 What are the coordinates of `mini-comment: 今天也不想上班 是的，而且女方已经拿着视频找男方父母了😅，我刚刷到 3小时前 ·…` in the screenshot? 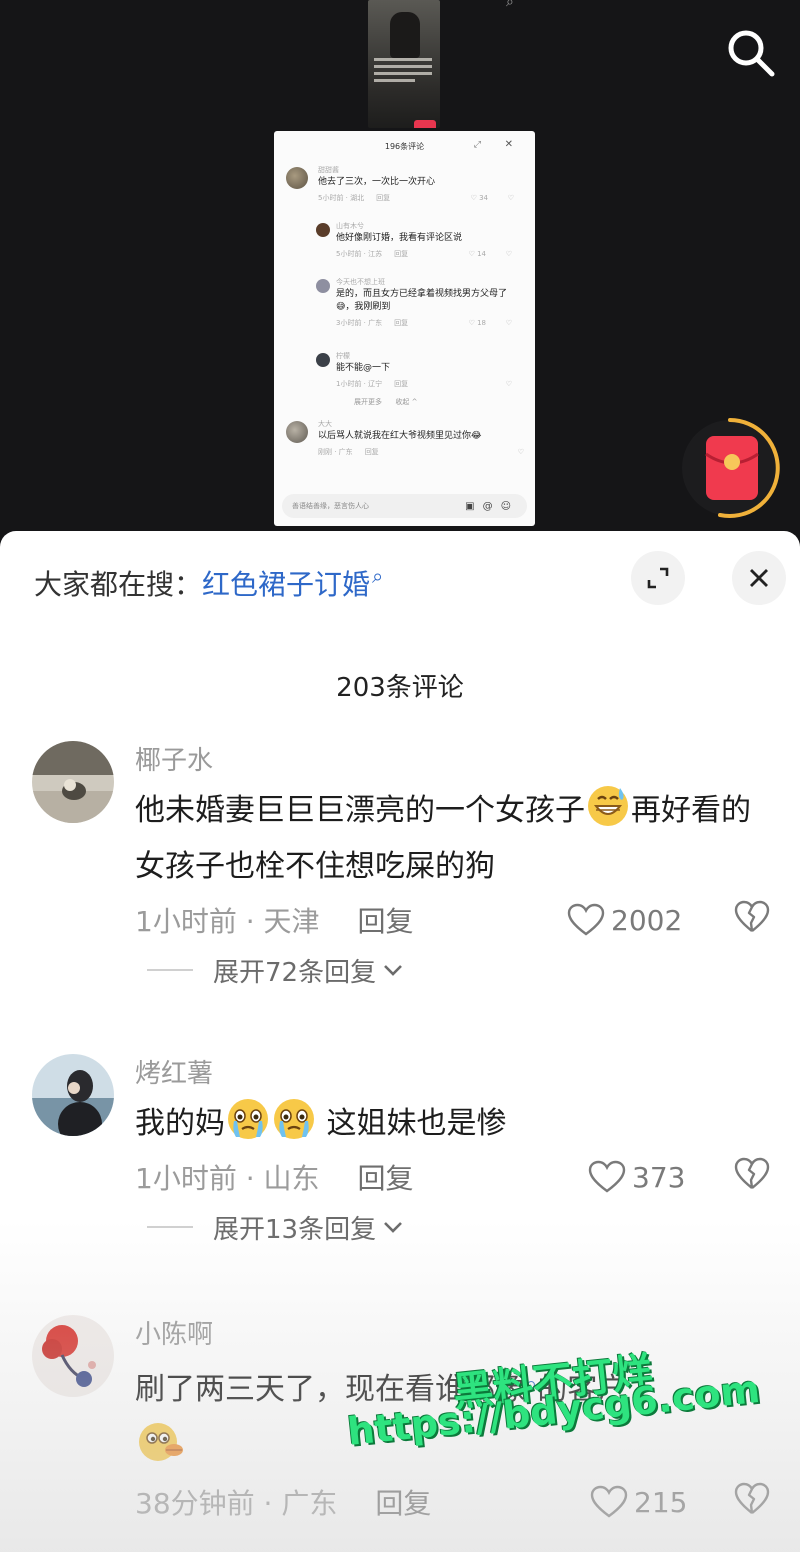 It's located at (420, 312).